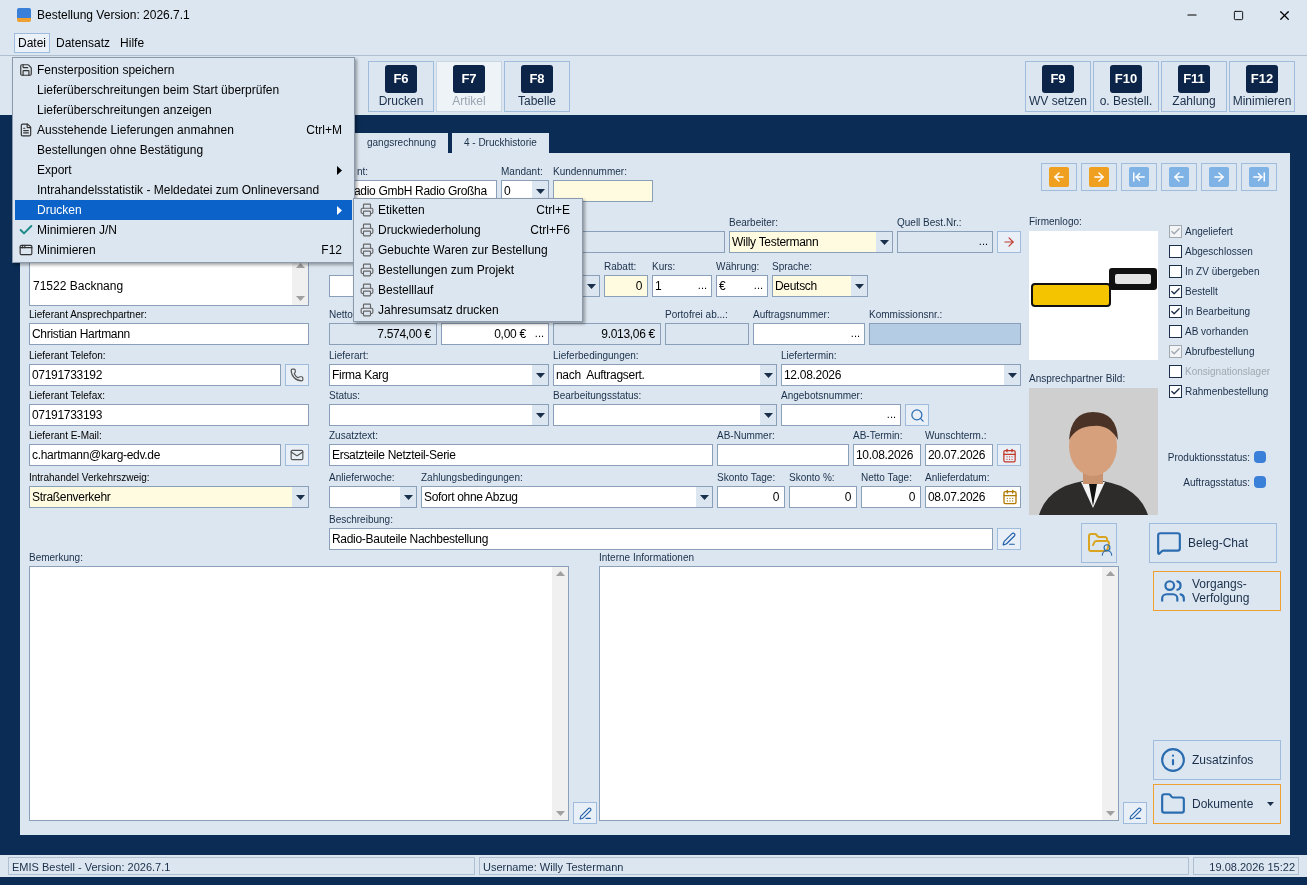  What do you see at coordinates (32, 42) in the screenshot?
I see `menu-bar-item: Datei` at bounding box center [32, 42].